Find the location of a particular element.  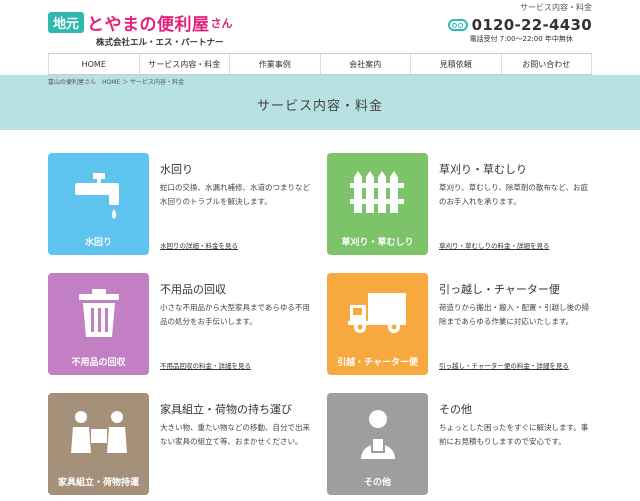

faucet-icon is located at coordinates (96, 196).